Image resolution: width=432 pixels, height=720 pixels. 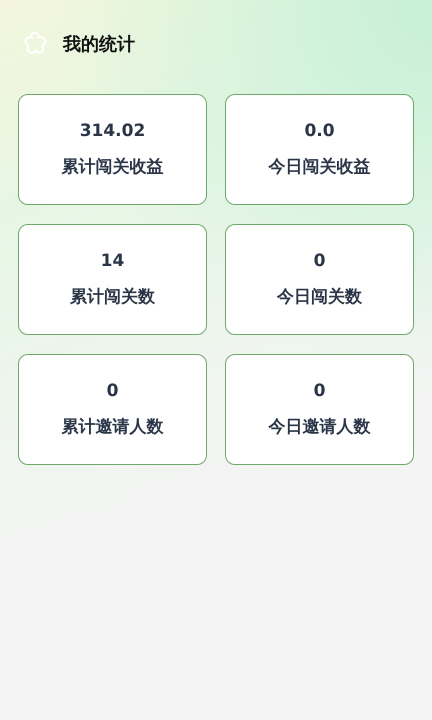 What do you see at coordinates (112, 297) in the screenshot?
I see `stat-label: 累计闯关数` at bounding box center [112, 297].